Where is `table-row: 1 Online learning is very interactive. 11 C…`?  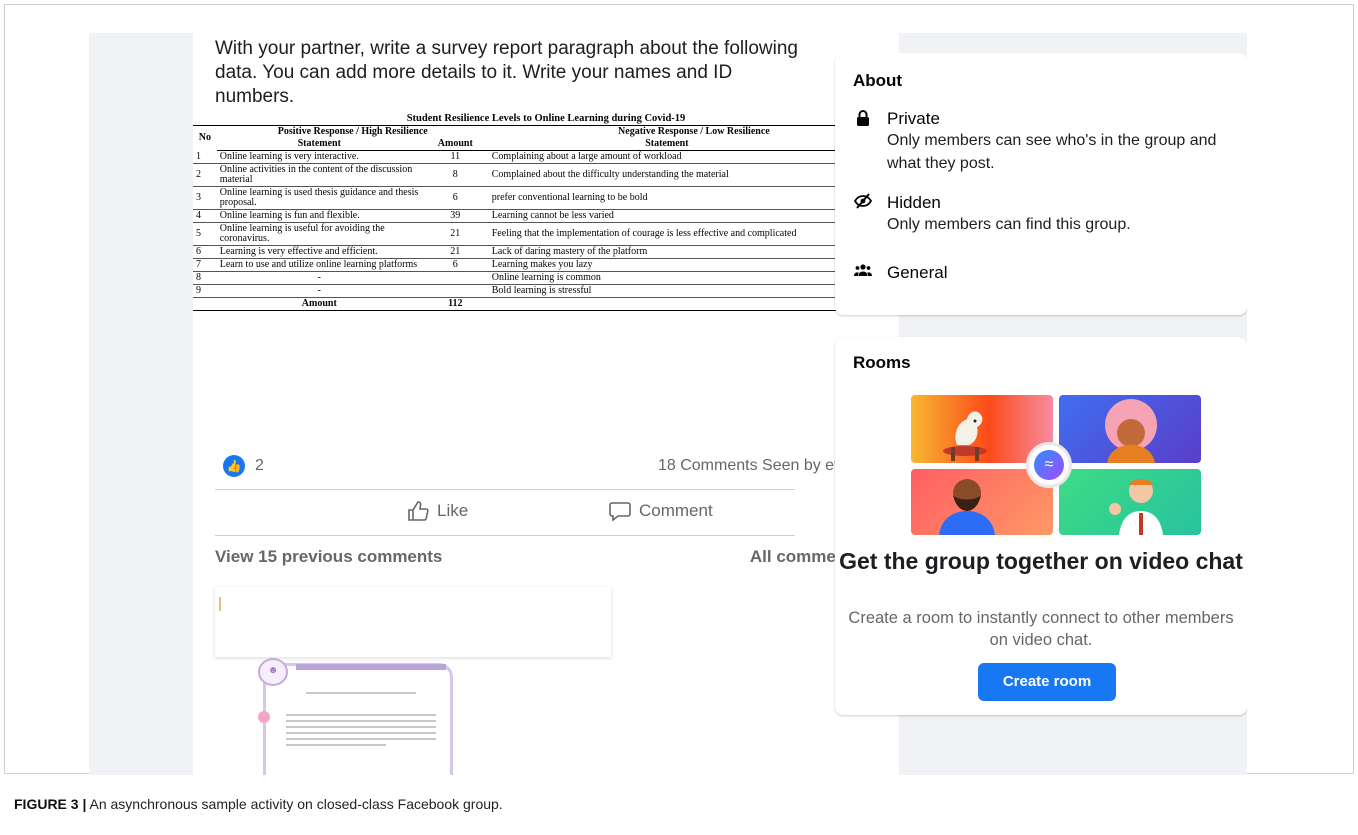 table-row: 1 Online learning is very interactive. 11 C… is located at coordinates (546, 157).